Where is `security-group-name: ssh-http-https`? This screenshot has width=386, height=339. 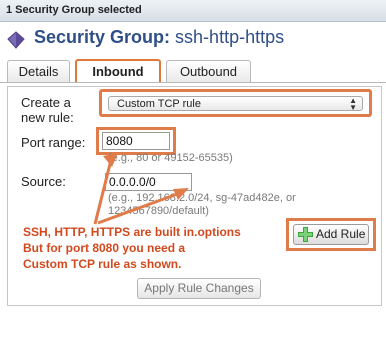 security-group-name: ssh-http-https is located at coordinates (230, 37).